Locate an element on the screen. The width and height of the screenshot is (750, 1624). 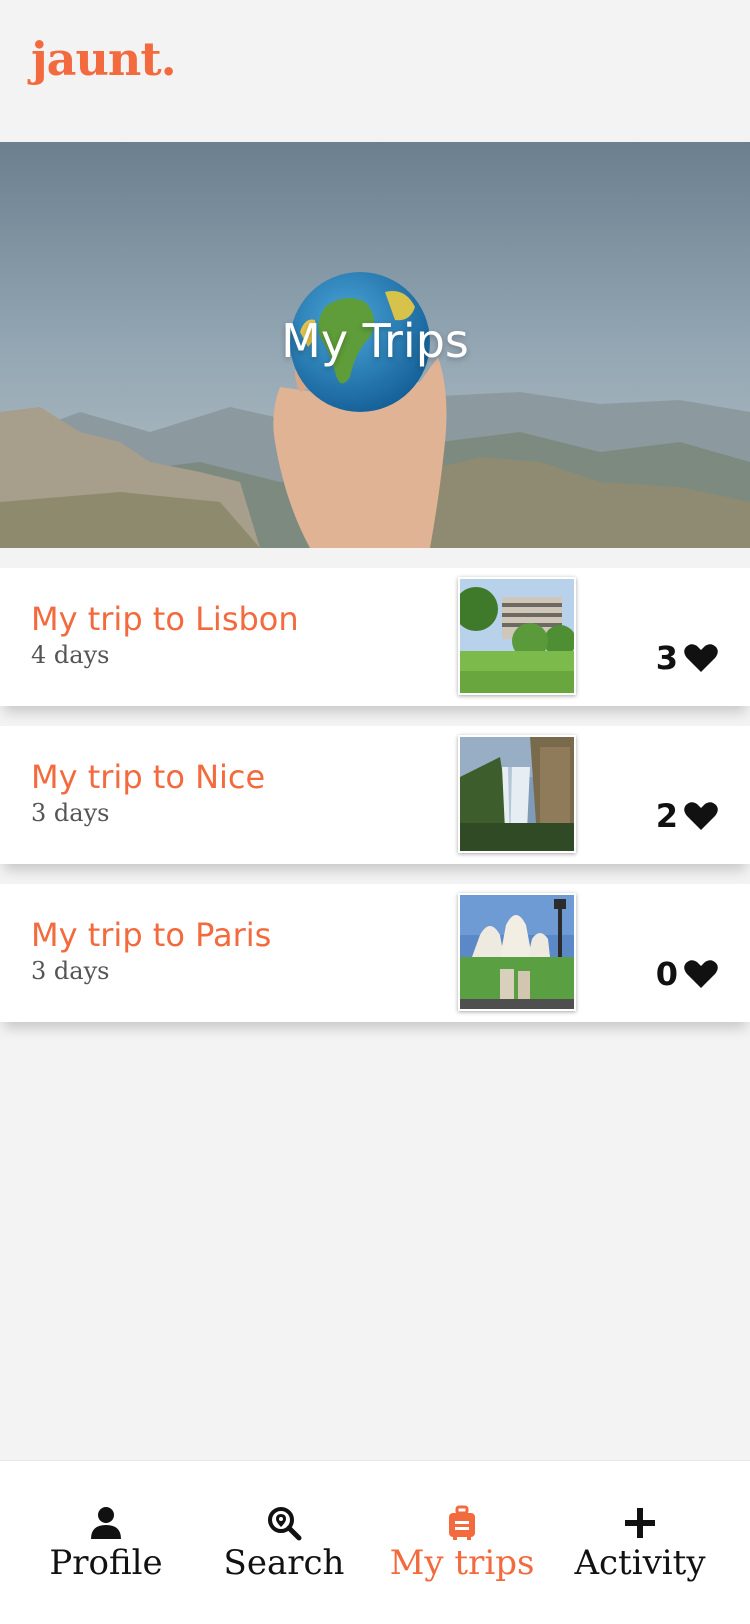
trip-card-nice: My trip to Nice 3 days 2 is located at coordinates (375, 795).